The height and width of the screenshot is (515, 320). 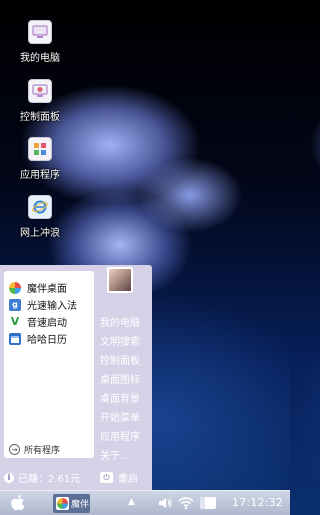 I want to click on desktop-icon-label: 应用程序, so click(x=40, y=175).